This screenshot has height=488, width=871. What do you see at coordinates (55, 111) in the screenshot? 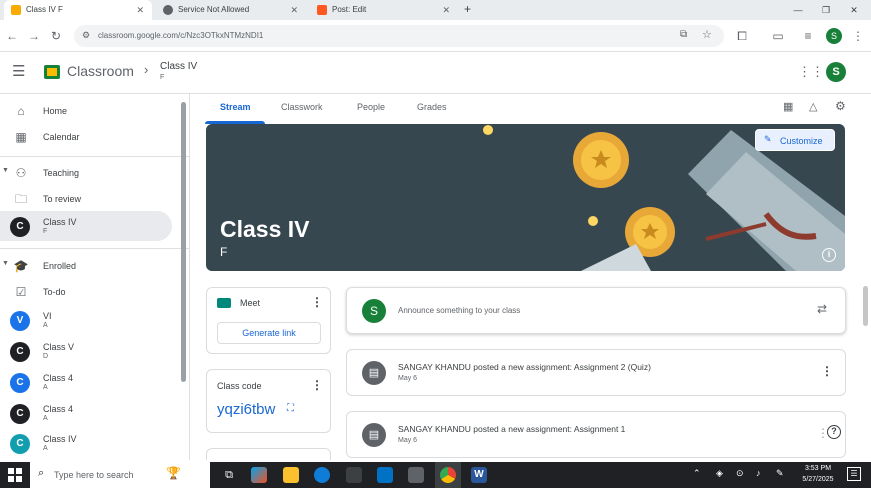
I see `sidebar-label: Home` at bounding box center [55, 111].